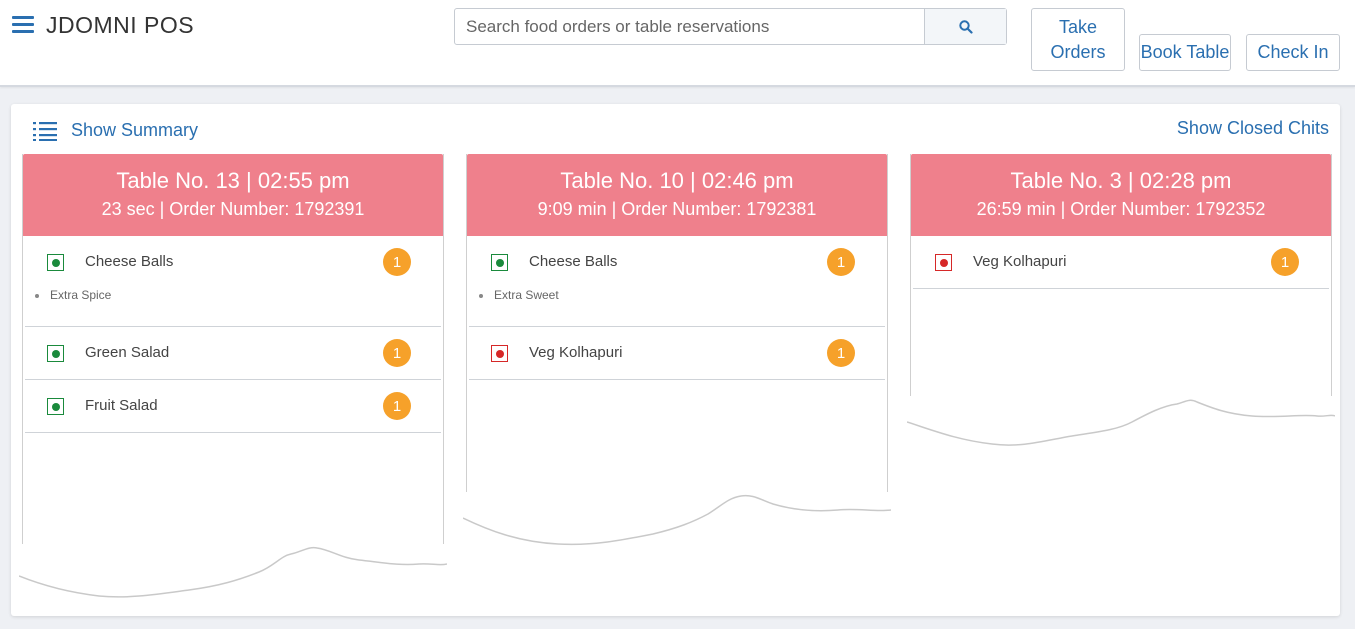 The width and height of the screenshot is (1355, 629). What do you see at coordinates (677, 307) in the screenshot?
I see `item-note: Extra Sweet` at bounding box center [677, 307].